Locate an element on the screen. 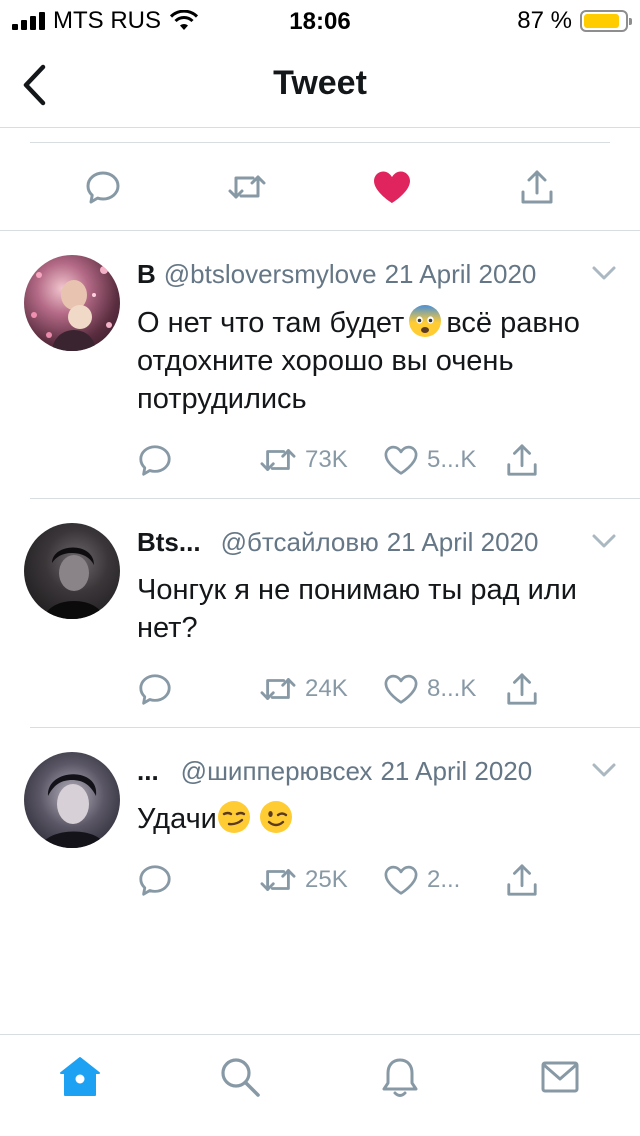 The width and height of the screenshot is (640, 1136). like-button is located at coordinates (392, 187).